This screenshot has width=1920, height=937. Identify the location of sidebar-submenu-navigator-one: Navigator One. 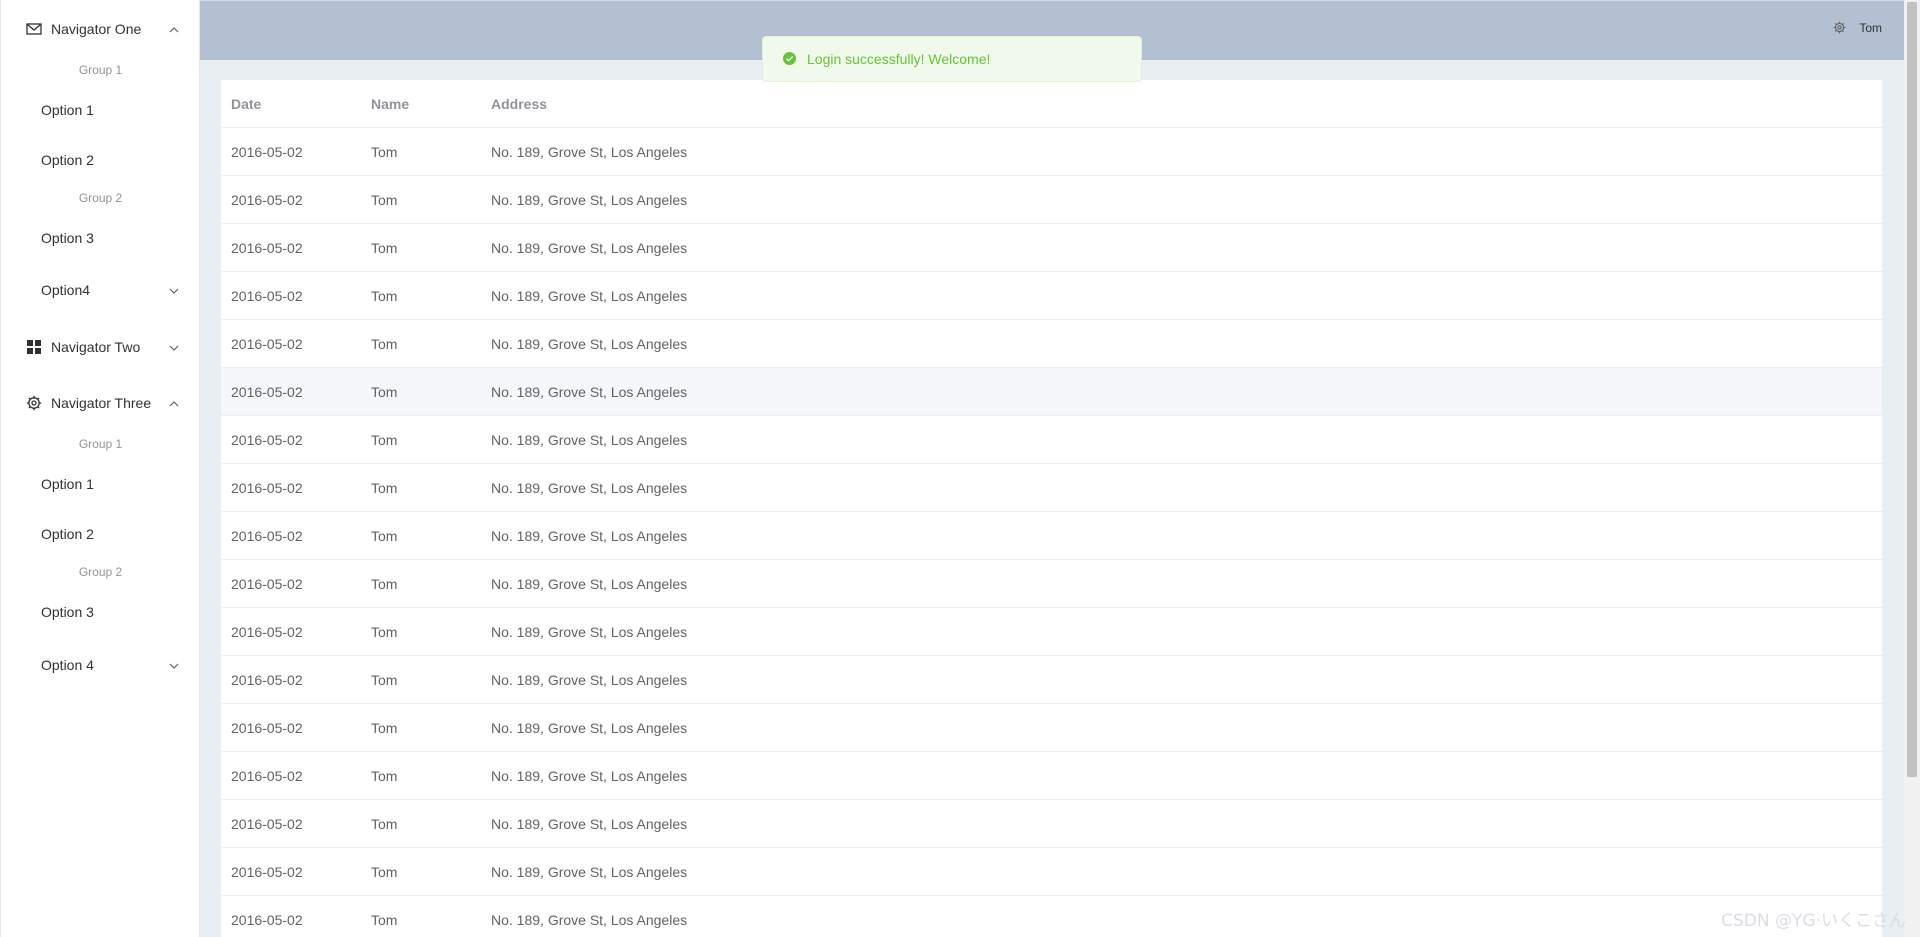
(100, 29).